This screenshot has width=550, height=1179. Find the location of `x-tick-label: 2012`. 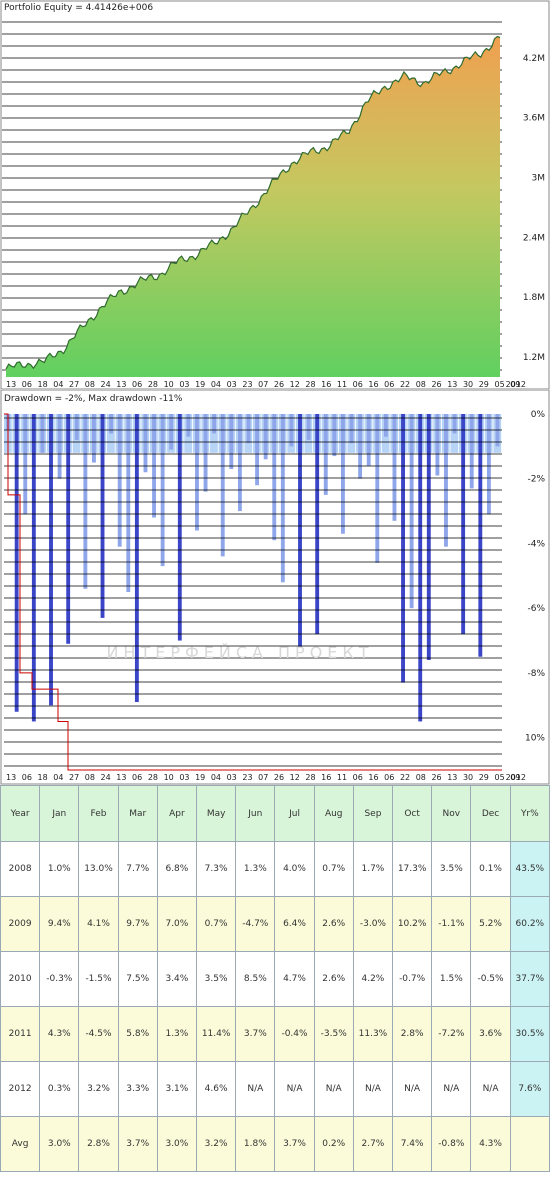

x-tick-label: 2012 is located at coordinates (516, 777).